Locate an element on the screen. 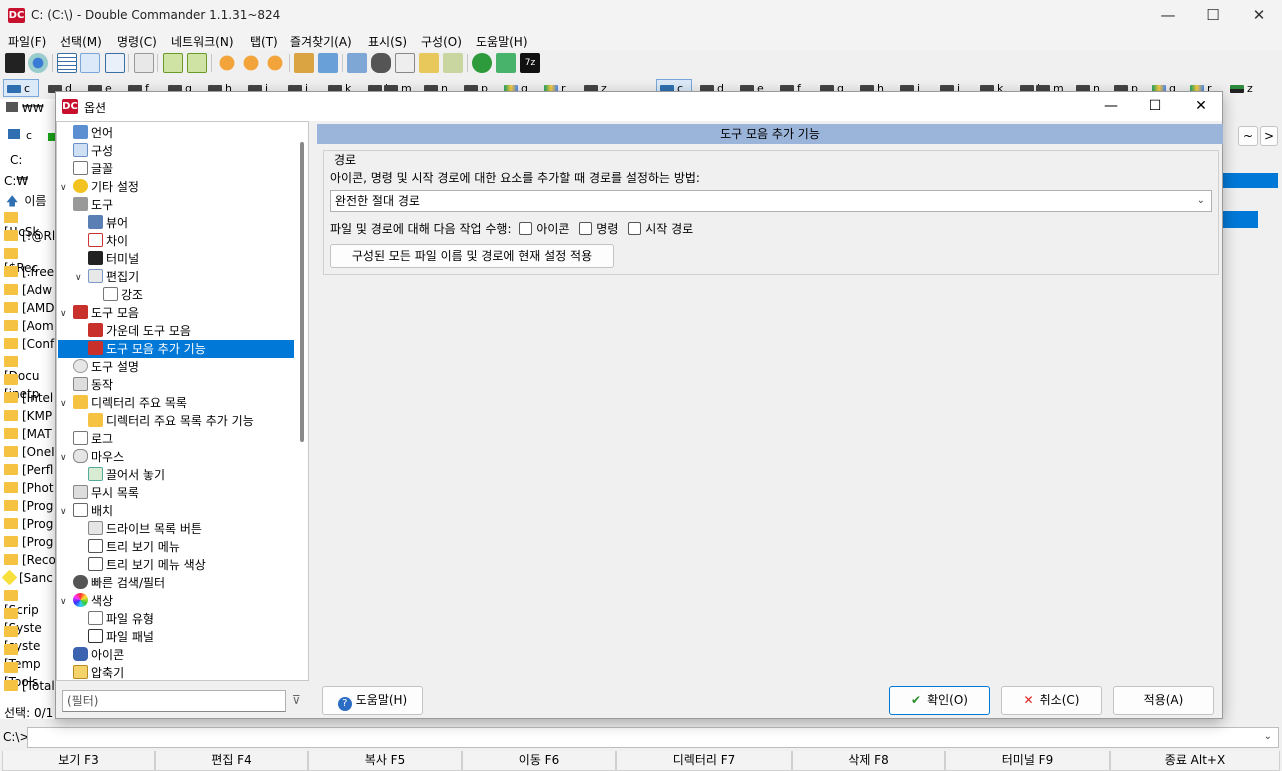 This screenshot has width=1282, height=771. tree-item-quick-search: 빠른 검색/필터 is located at coordinates (119, 583).